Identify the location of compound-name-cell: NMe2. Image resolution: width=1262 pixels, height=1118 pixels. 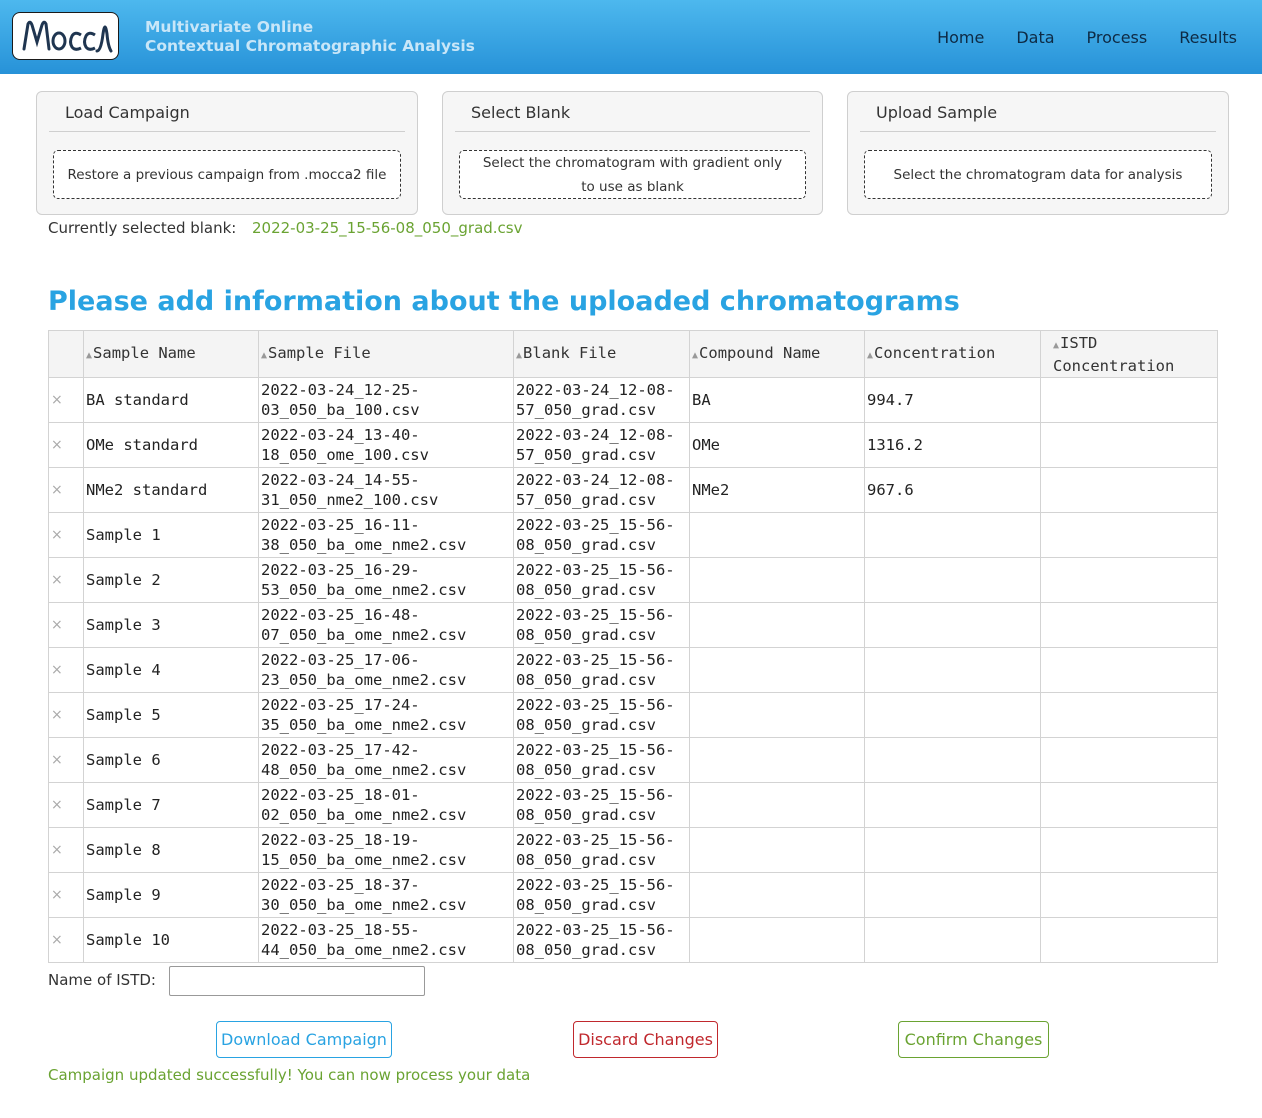
(777, 490).